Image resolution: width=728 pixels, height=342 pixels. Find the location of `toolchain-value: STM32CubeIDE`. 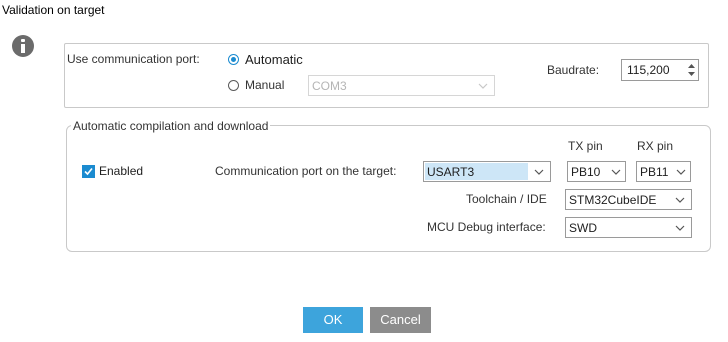

toolchain-value: STM32CubeIDE is located at coordinates (613, 200).